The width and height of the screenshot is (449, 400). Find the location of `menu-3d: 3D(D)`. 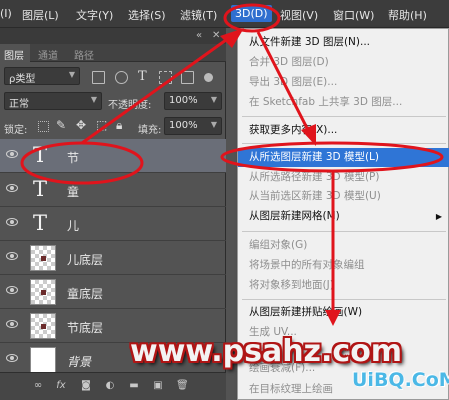

menu-3d: 3D(D) is located at coordinates (251, 13).